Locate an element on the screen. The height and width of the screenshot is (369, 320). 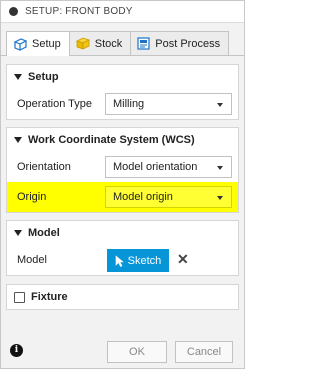
origin-select: Model origin is located at coordinates (168, 197).